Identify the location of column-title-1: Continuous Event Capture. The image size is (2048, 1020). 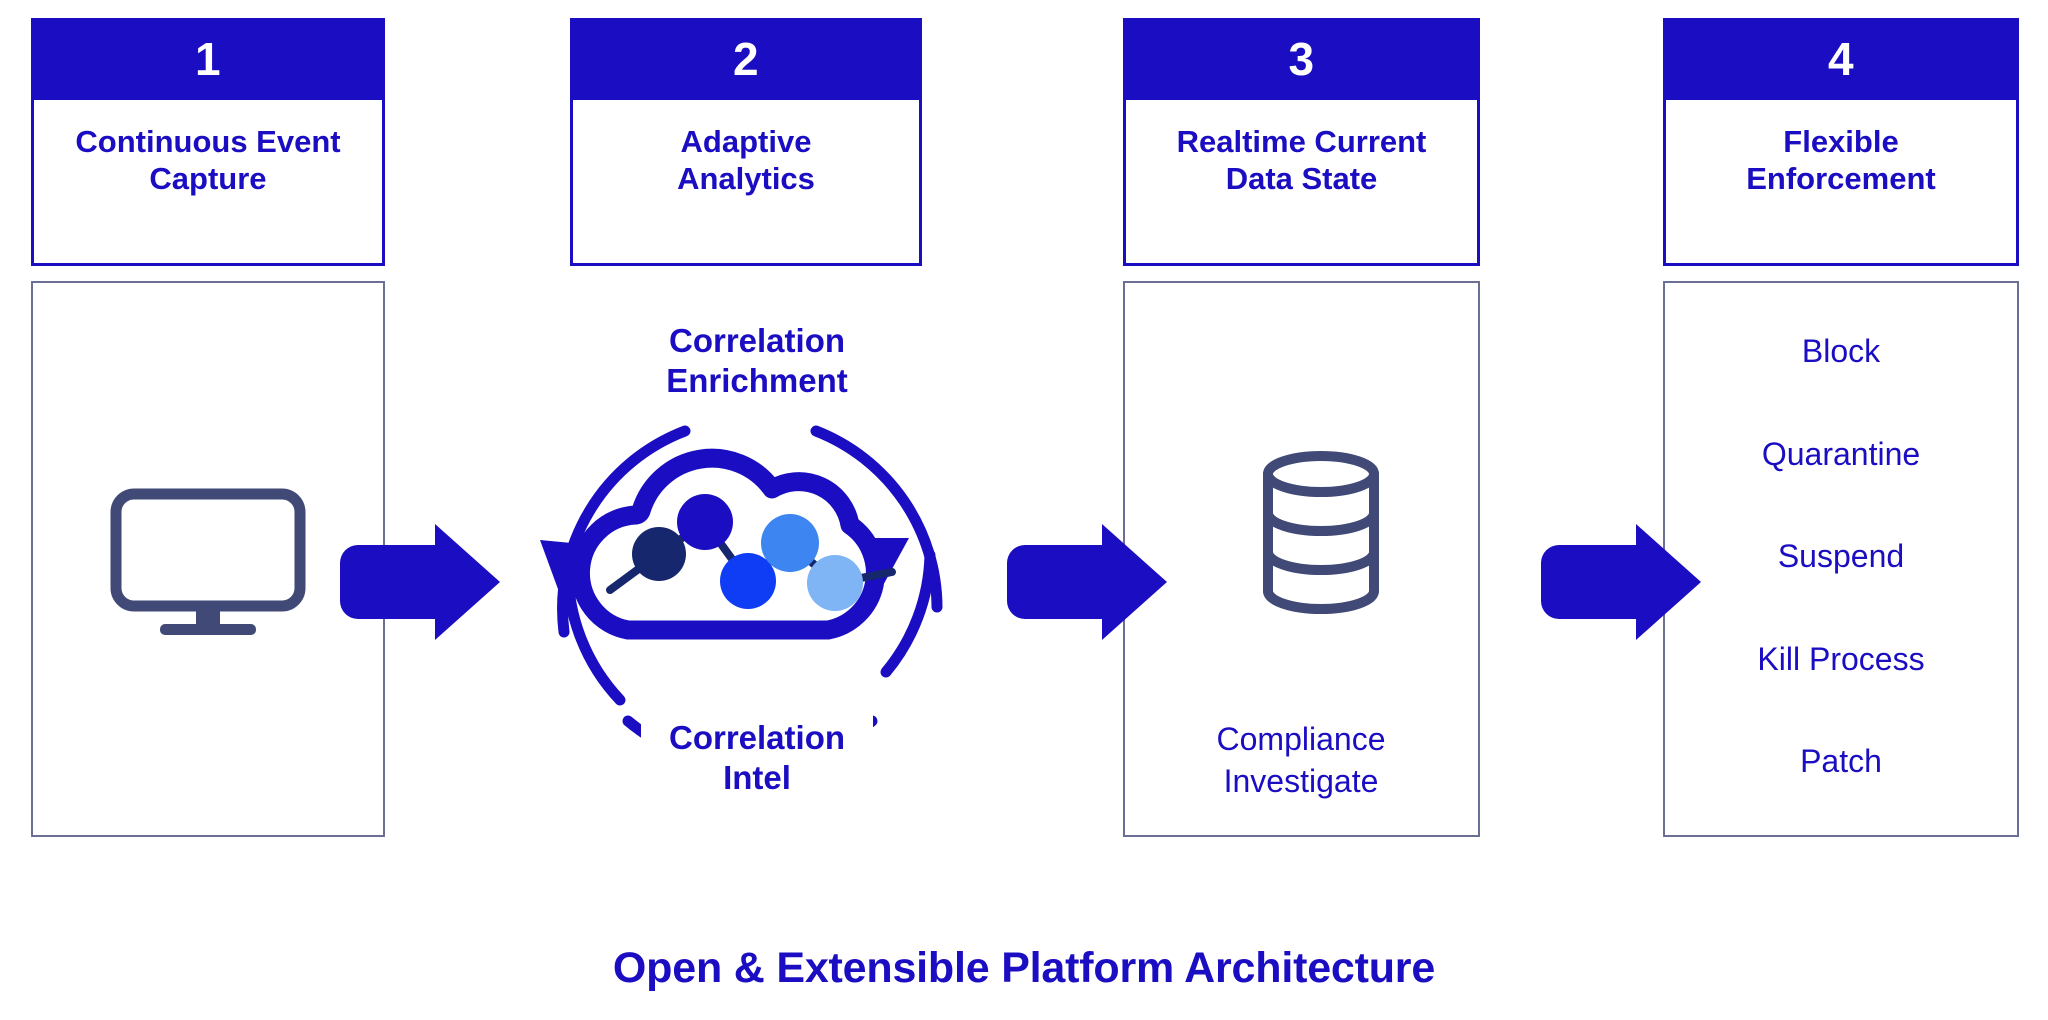
(208, 183).